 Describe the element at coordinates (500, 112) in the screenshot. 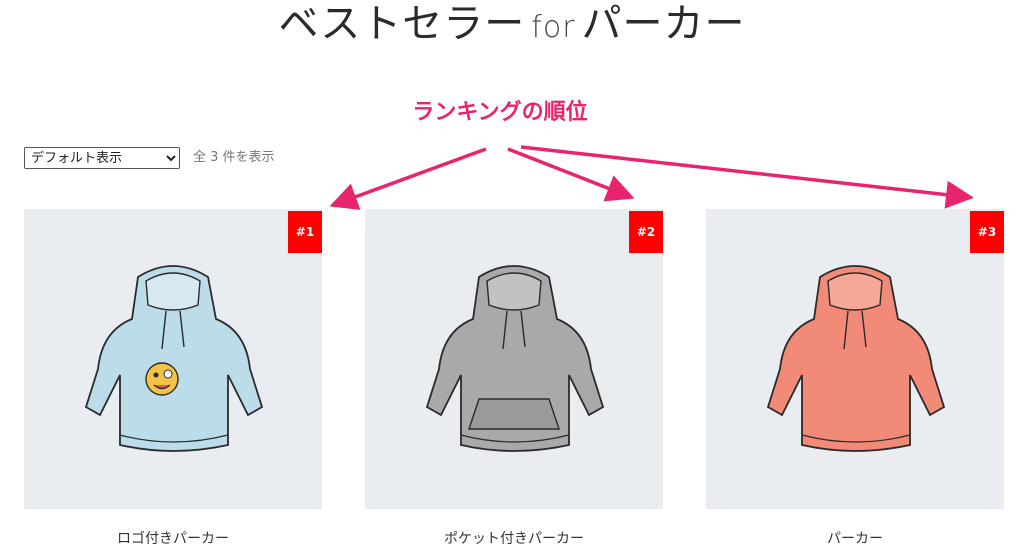

I see `ranking-annotation-label: ランキングの順位` at that location.